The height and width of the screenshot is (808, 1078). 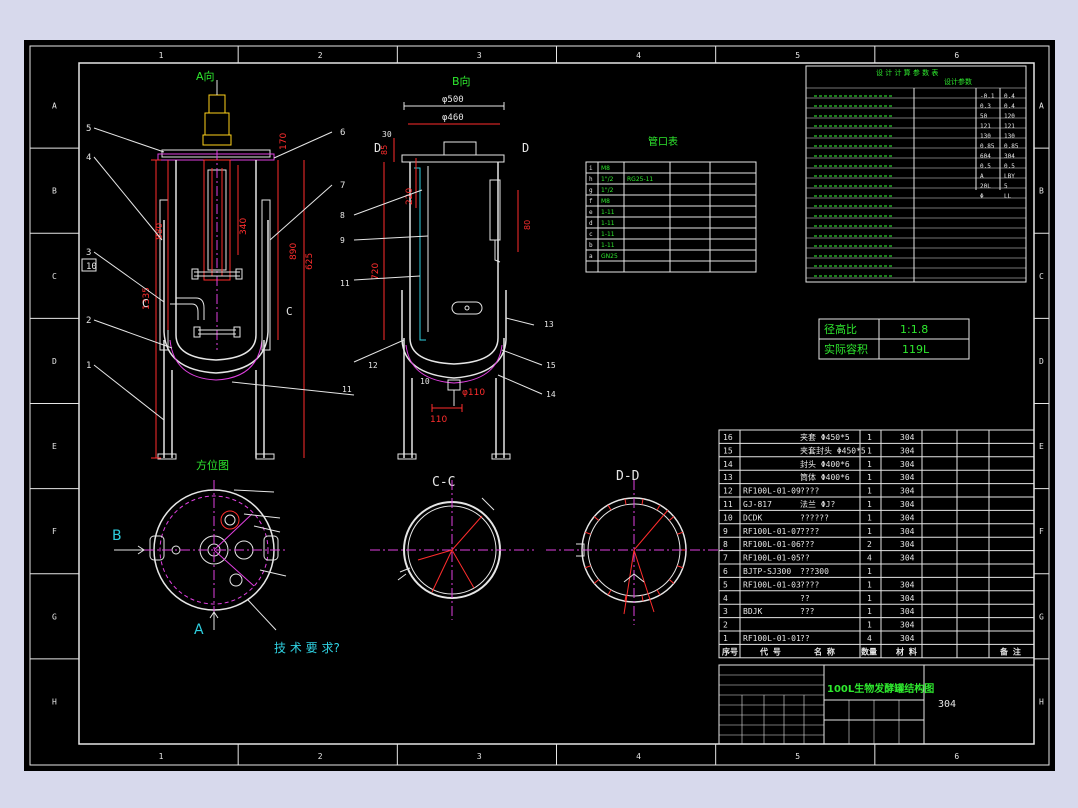 What do you see at coordinates (985, 186) in the screenshot?
I see `spec-value: 20L` at bounding box center [985, 186].